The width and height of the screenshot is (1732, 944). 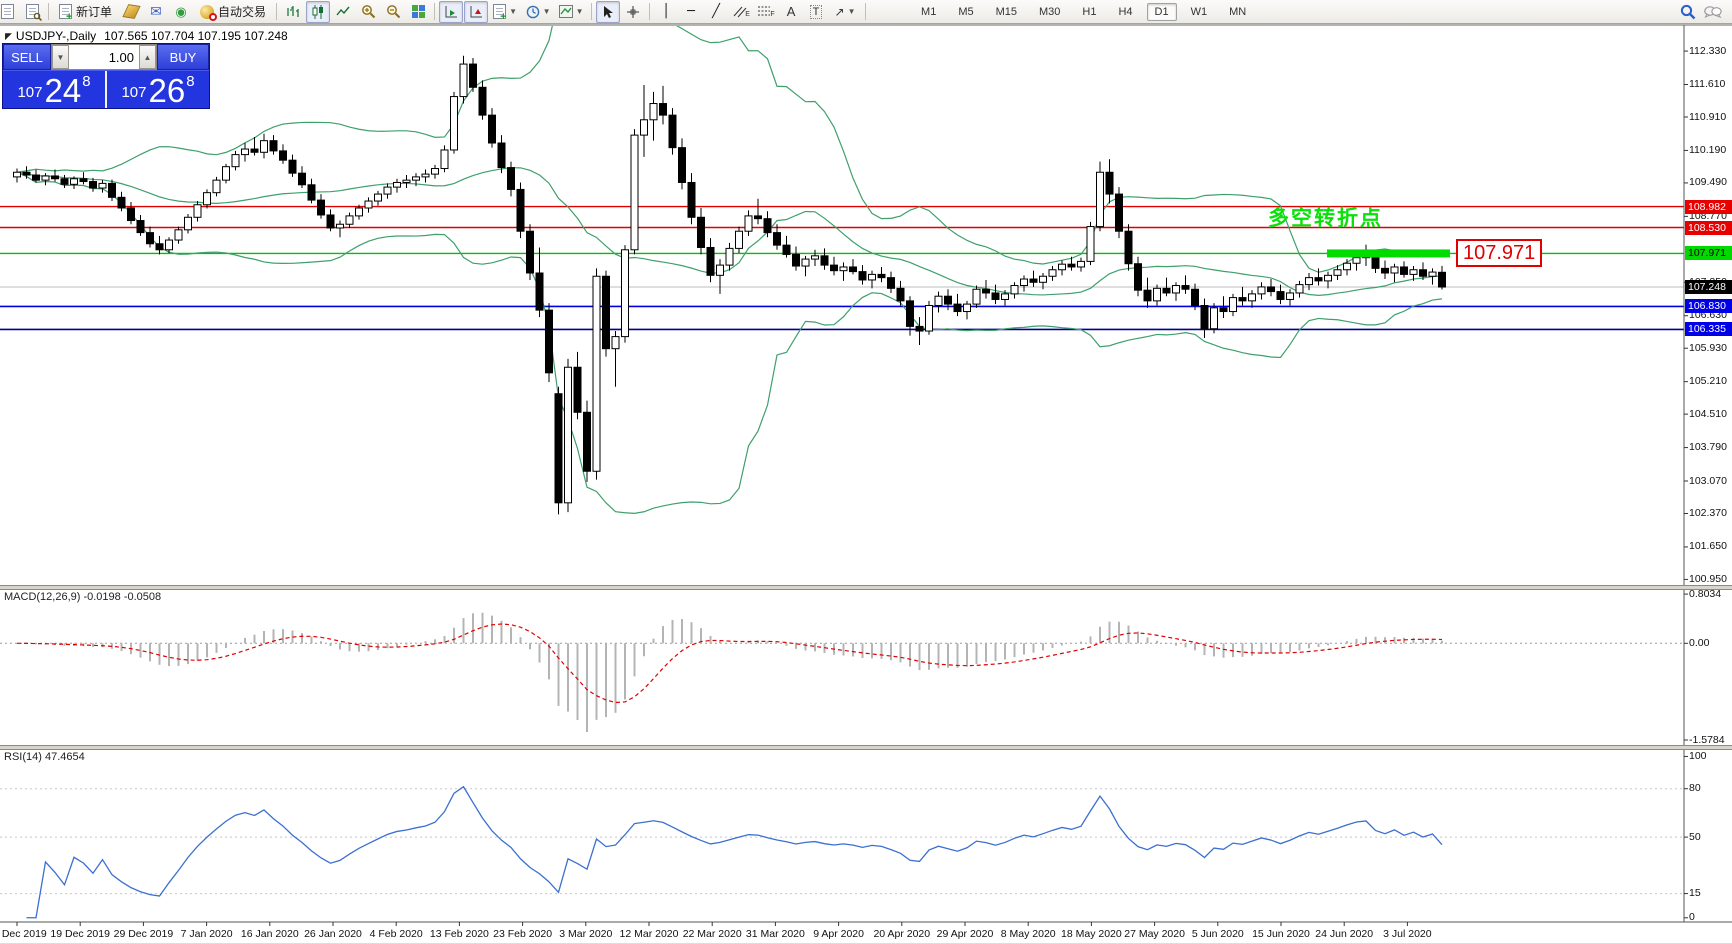 I want to click on symbol-period-label: USDJPY-,Daily, so click(x=56, y=36).